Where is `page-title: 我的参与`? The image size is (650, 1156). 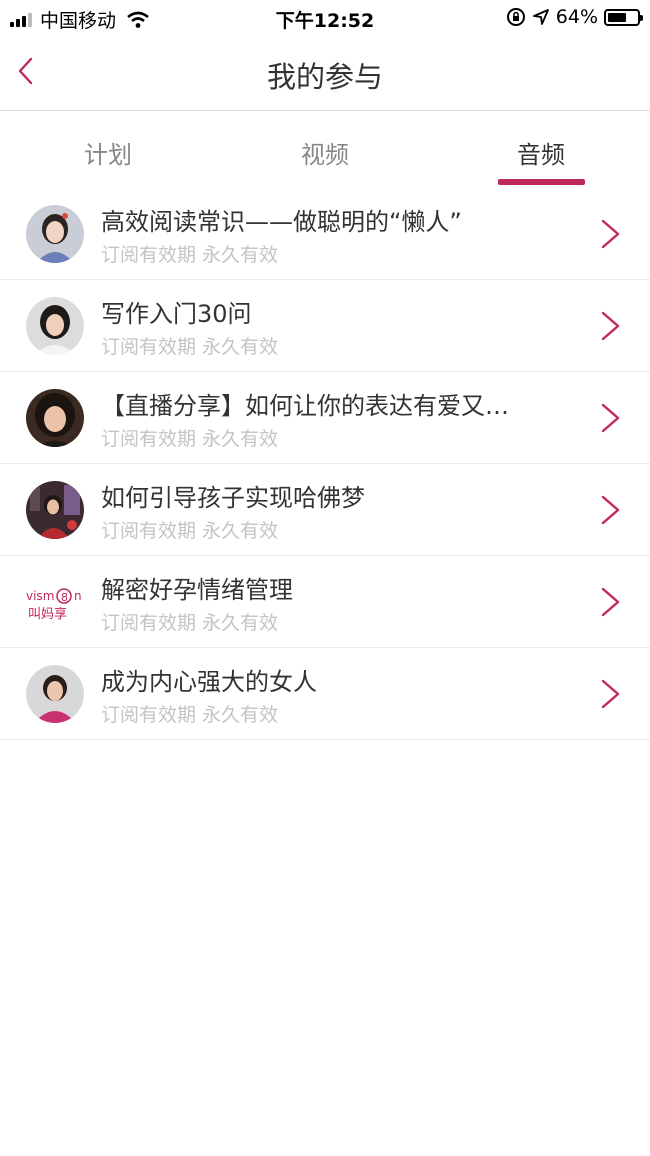 page-title: 我的参与 is located at coordinates (324, 77).